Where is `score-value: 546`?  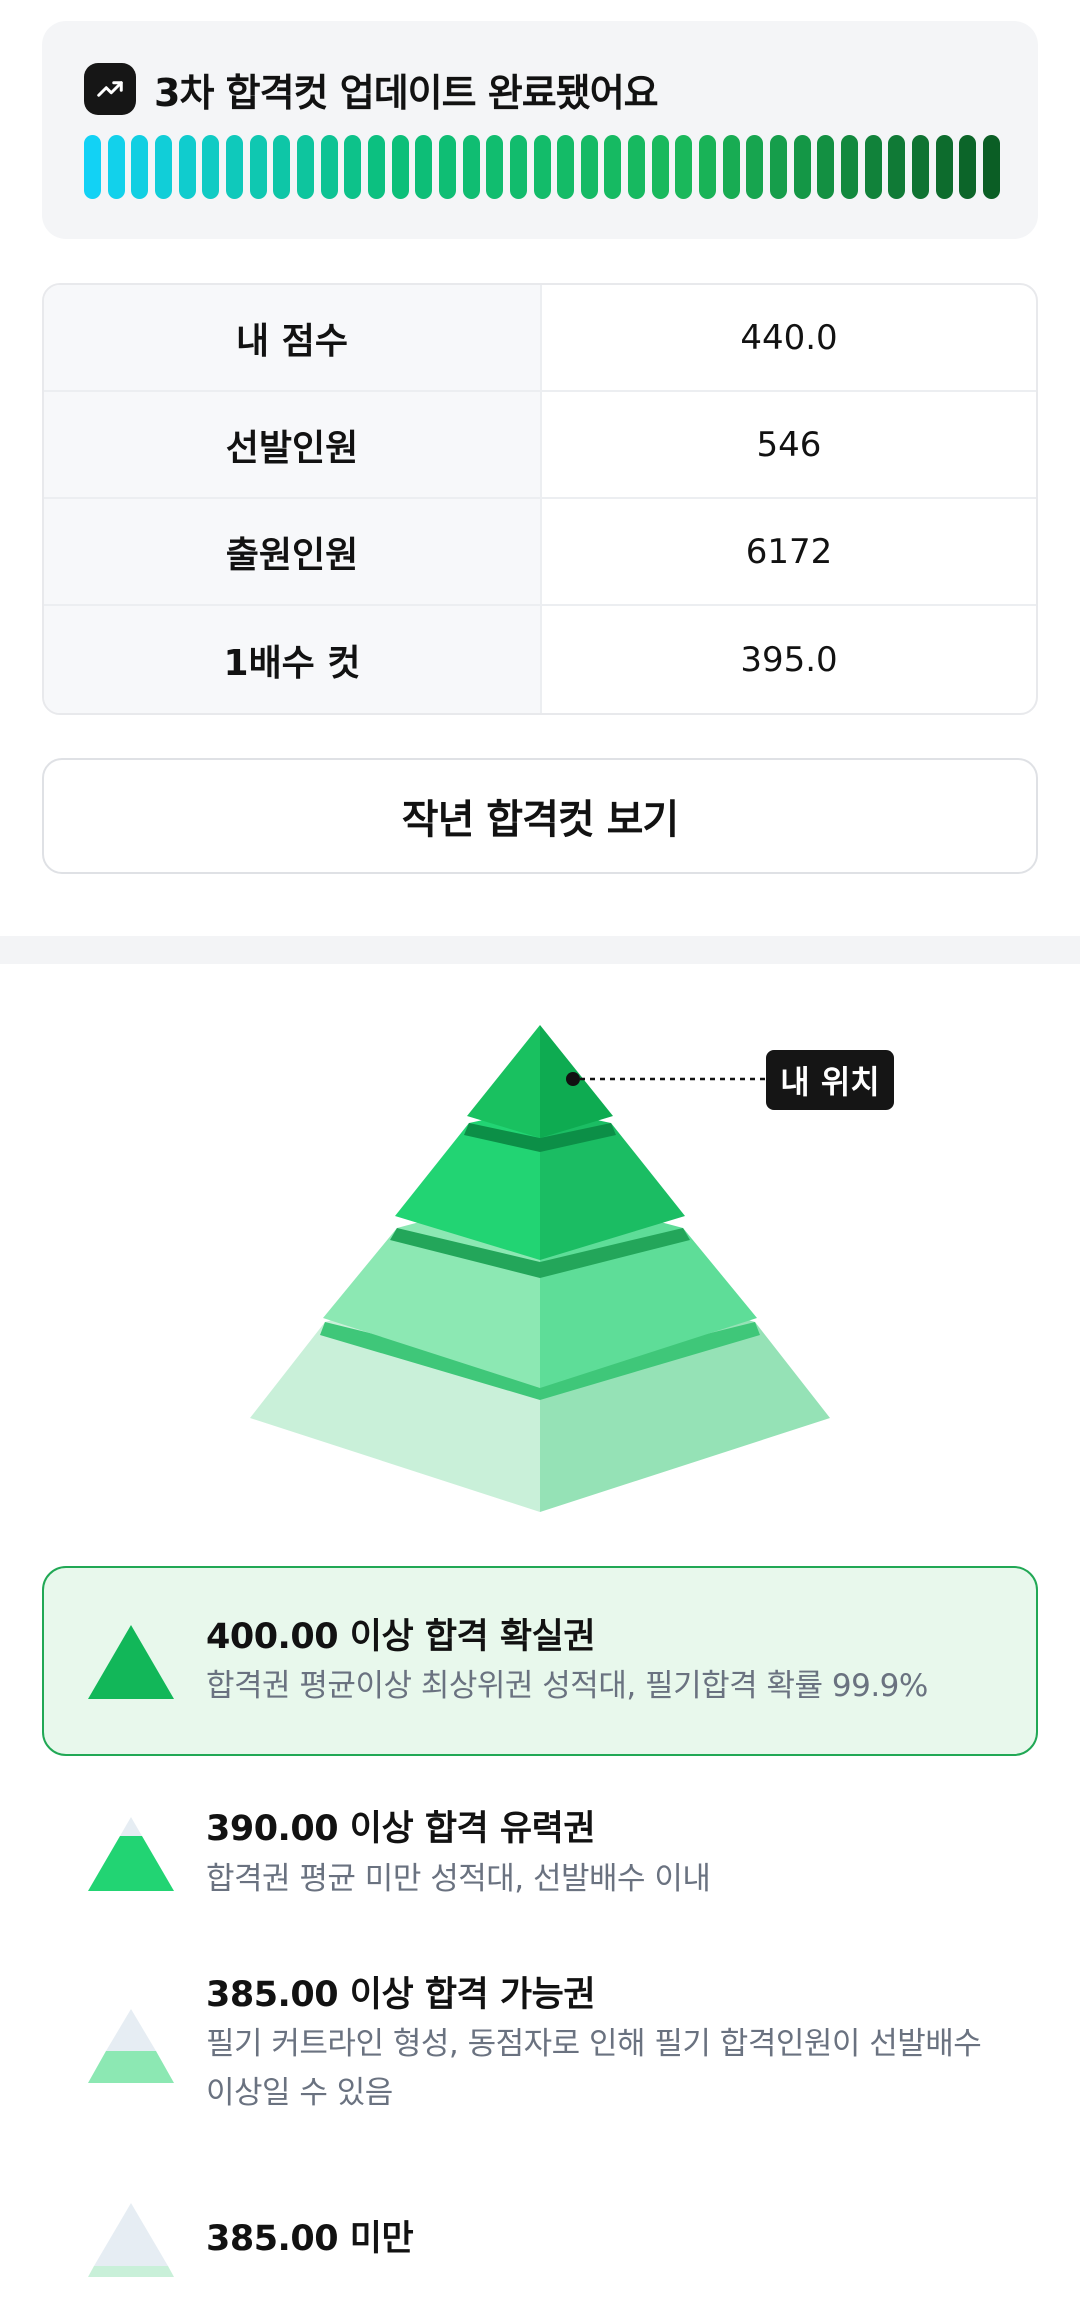 score-value: 546 is located at coordinates (789, 444).